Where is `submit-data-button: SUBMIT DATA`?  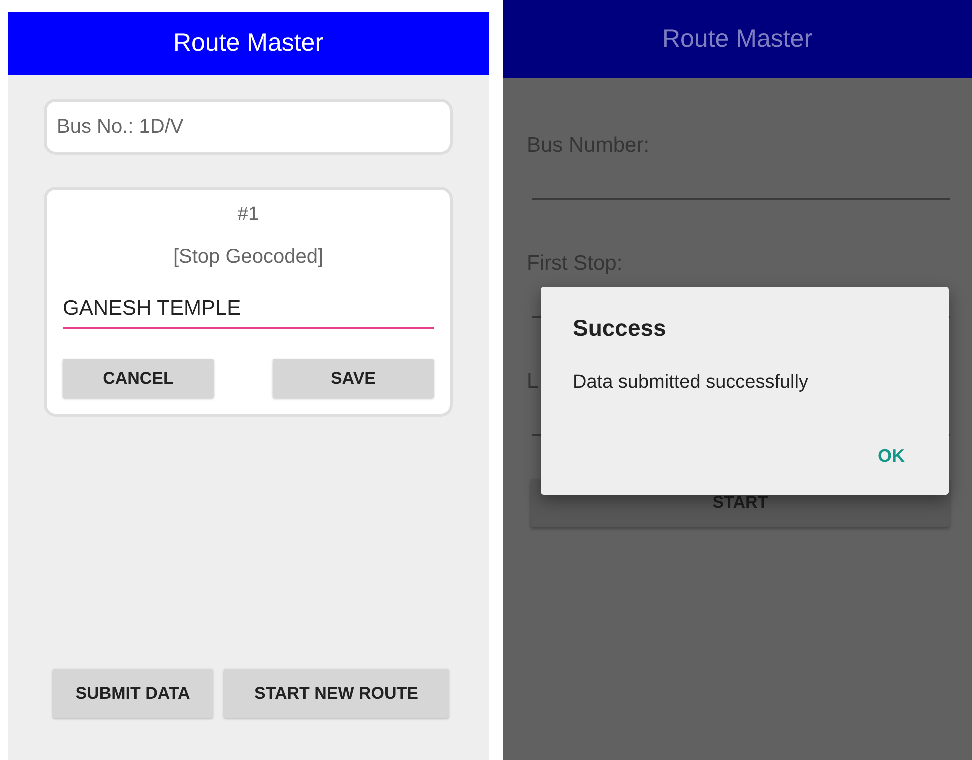
submit-data-button: SUBMIT DATA is located at coordinates (133, 693).